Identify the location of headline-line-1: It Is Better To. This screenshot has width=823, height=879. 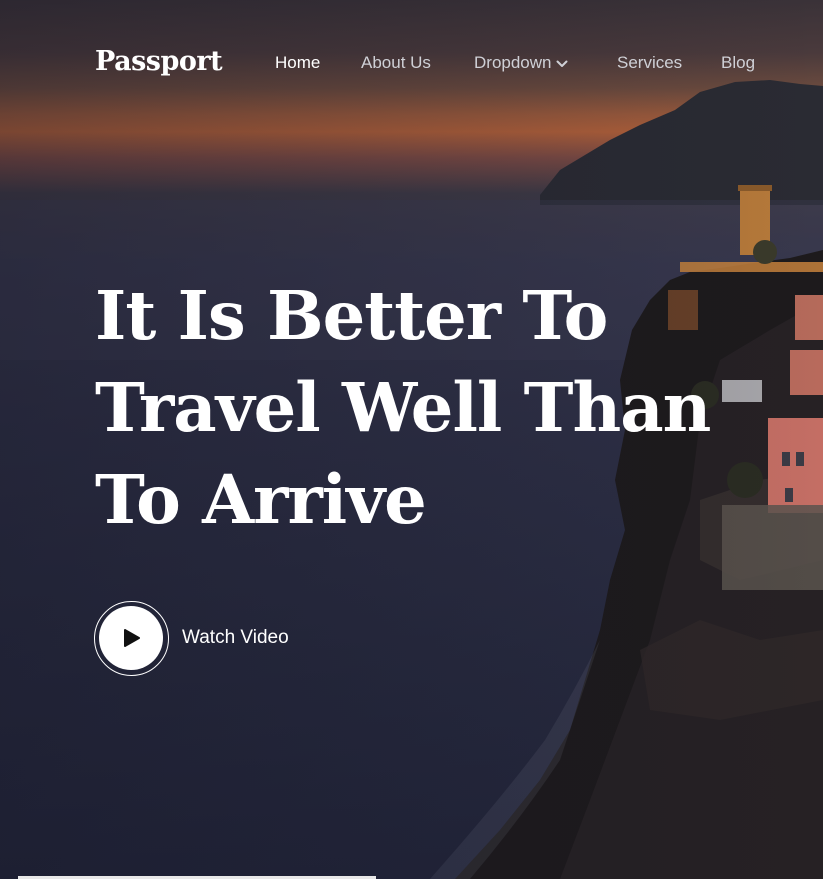
(351, 315).